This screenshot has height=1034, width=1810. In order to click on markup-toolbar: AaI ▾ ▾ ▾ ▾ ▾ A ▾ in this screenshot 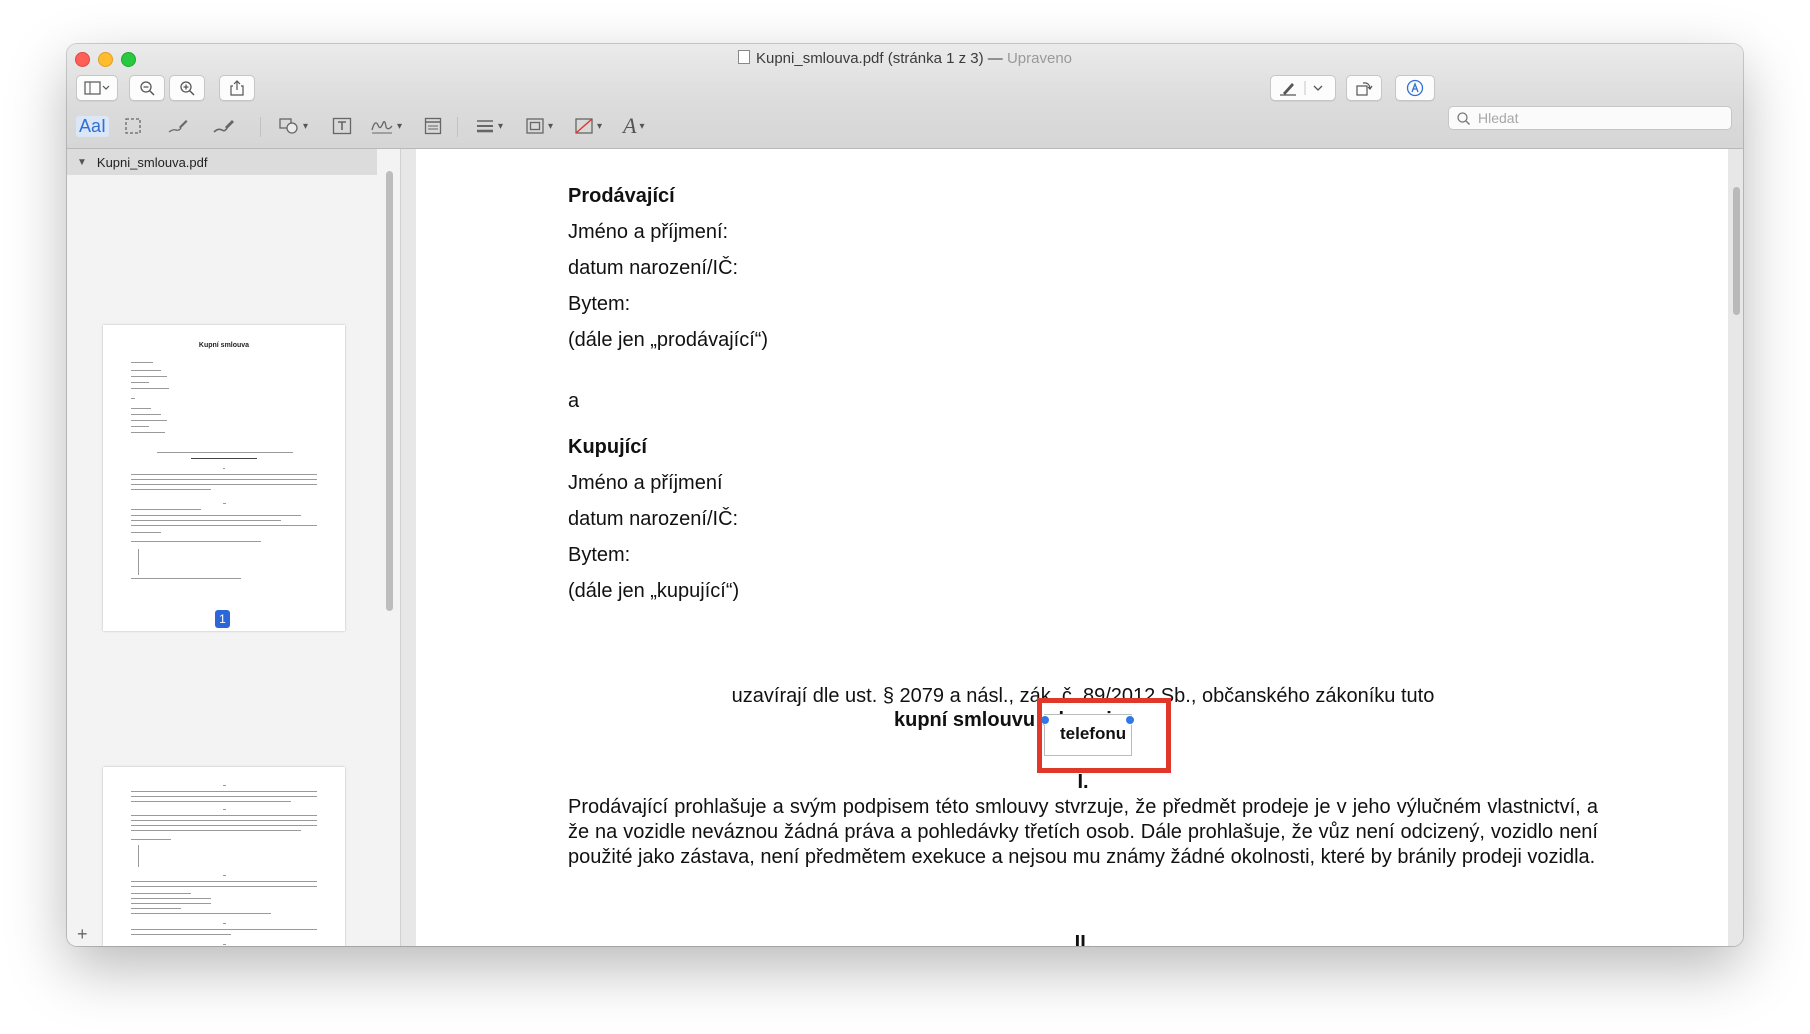, I will do `click(905, 127)`.